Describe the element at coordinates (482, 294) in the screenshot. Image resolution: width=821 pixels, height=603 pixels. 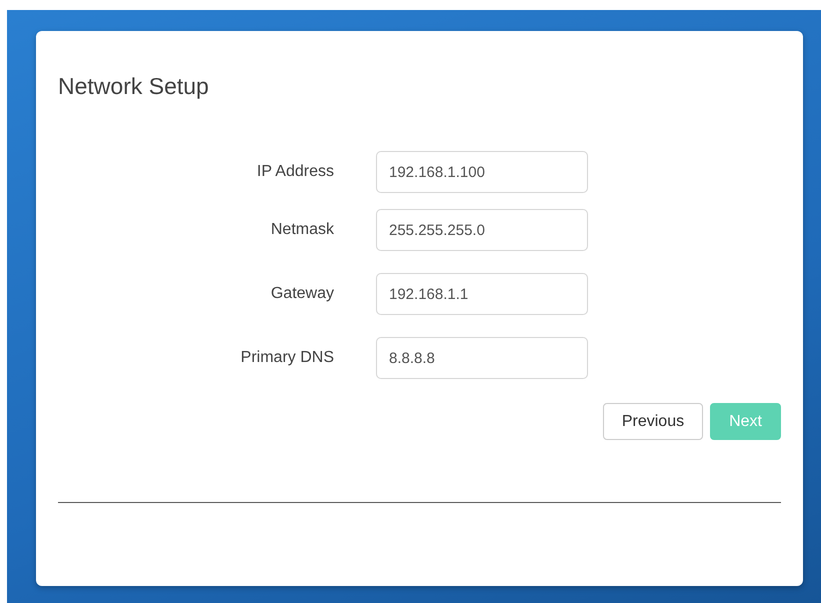
I see `input-field: 192.168.1.1` at that location.